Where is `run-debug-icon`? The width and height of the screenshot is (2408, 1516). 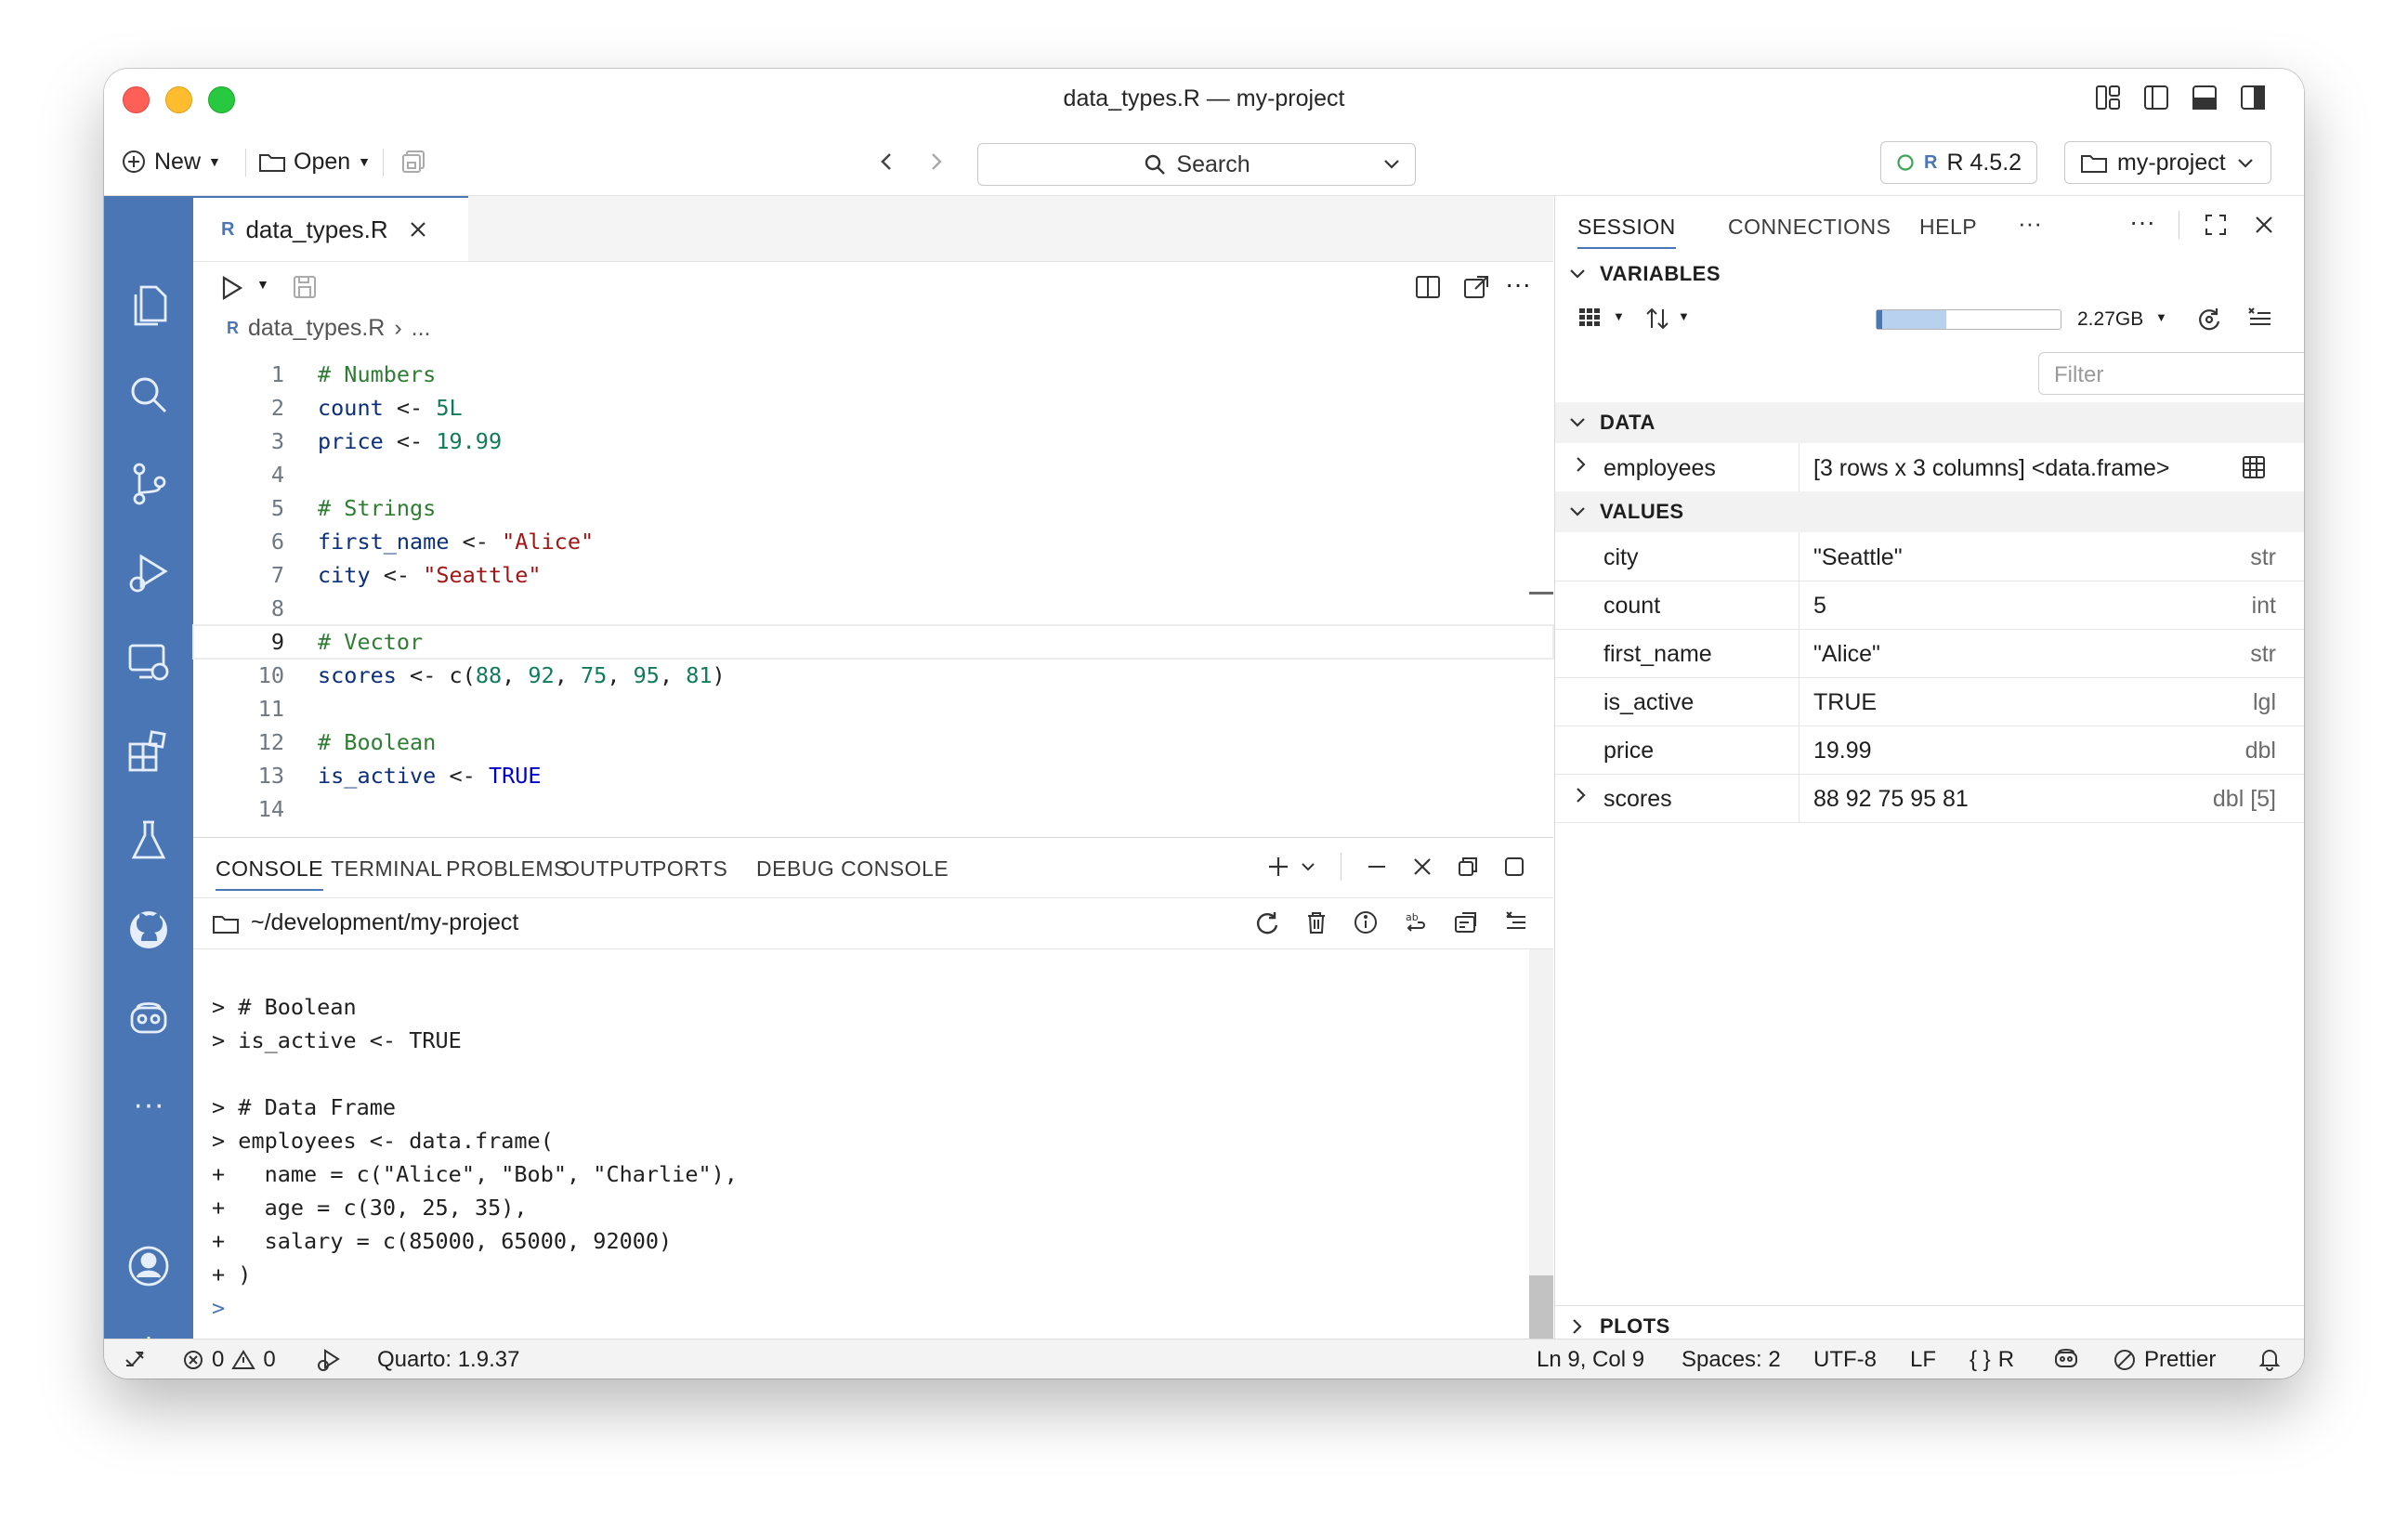
run-debug-icon is located at coordinates (148, 573).